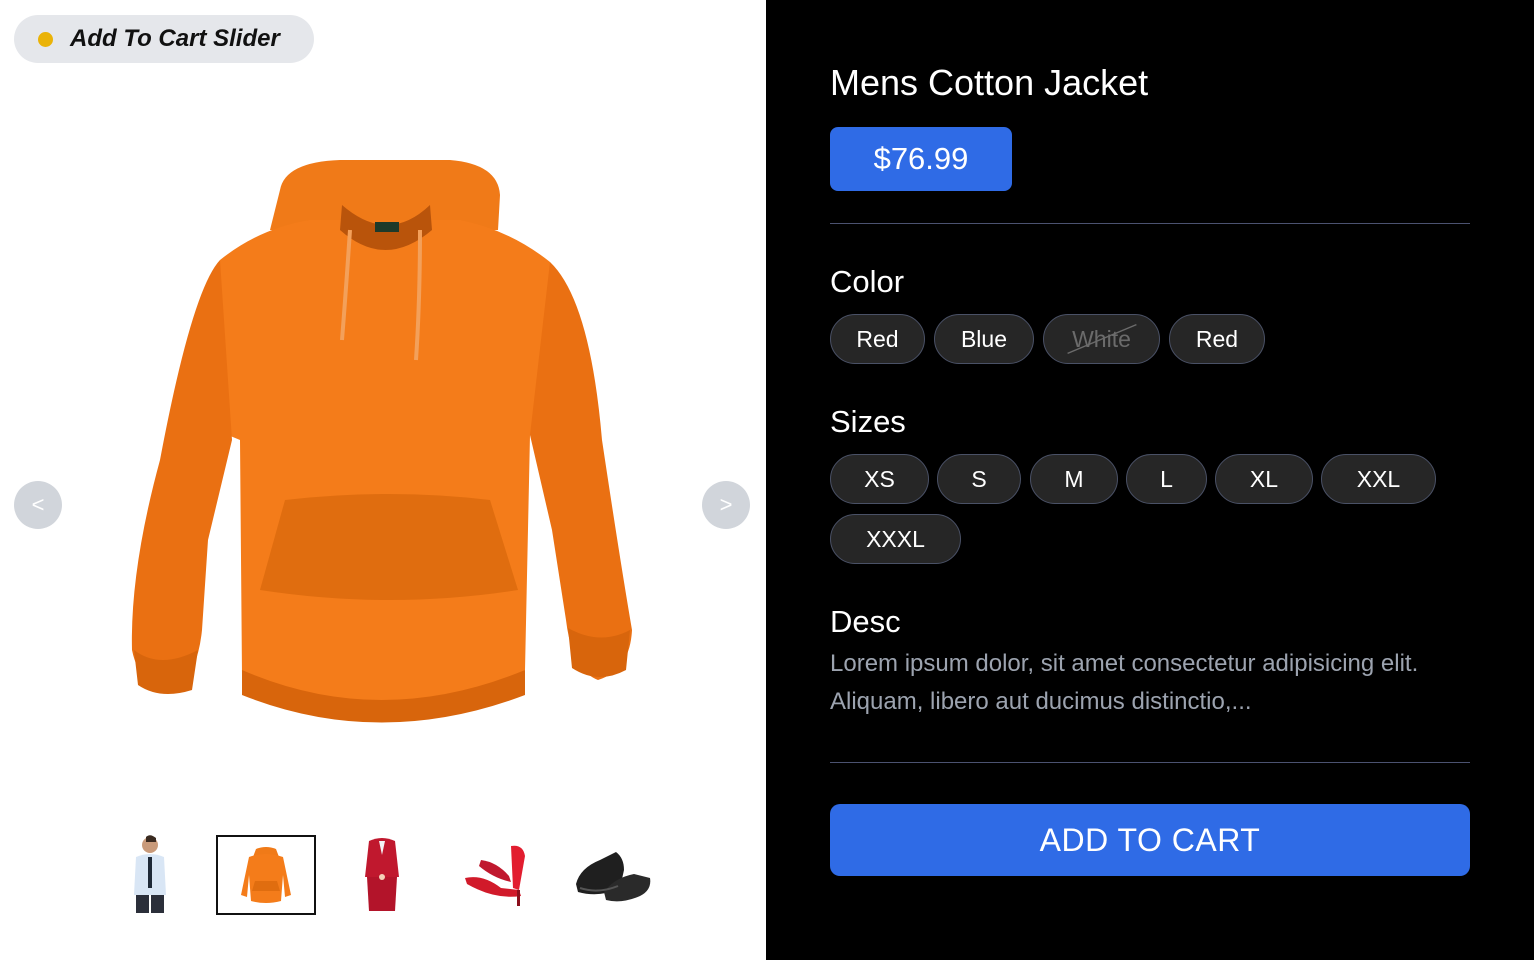  What do you see at coordinates (921, 159) in the screenshot?
I see `price-tag: $76.99` at bounding box center [921, 159].